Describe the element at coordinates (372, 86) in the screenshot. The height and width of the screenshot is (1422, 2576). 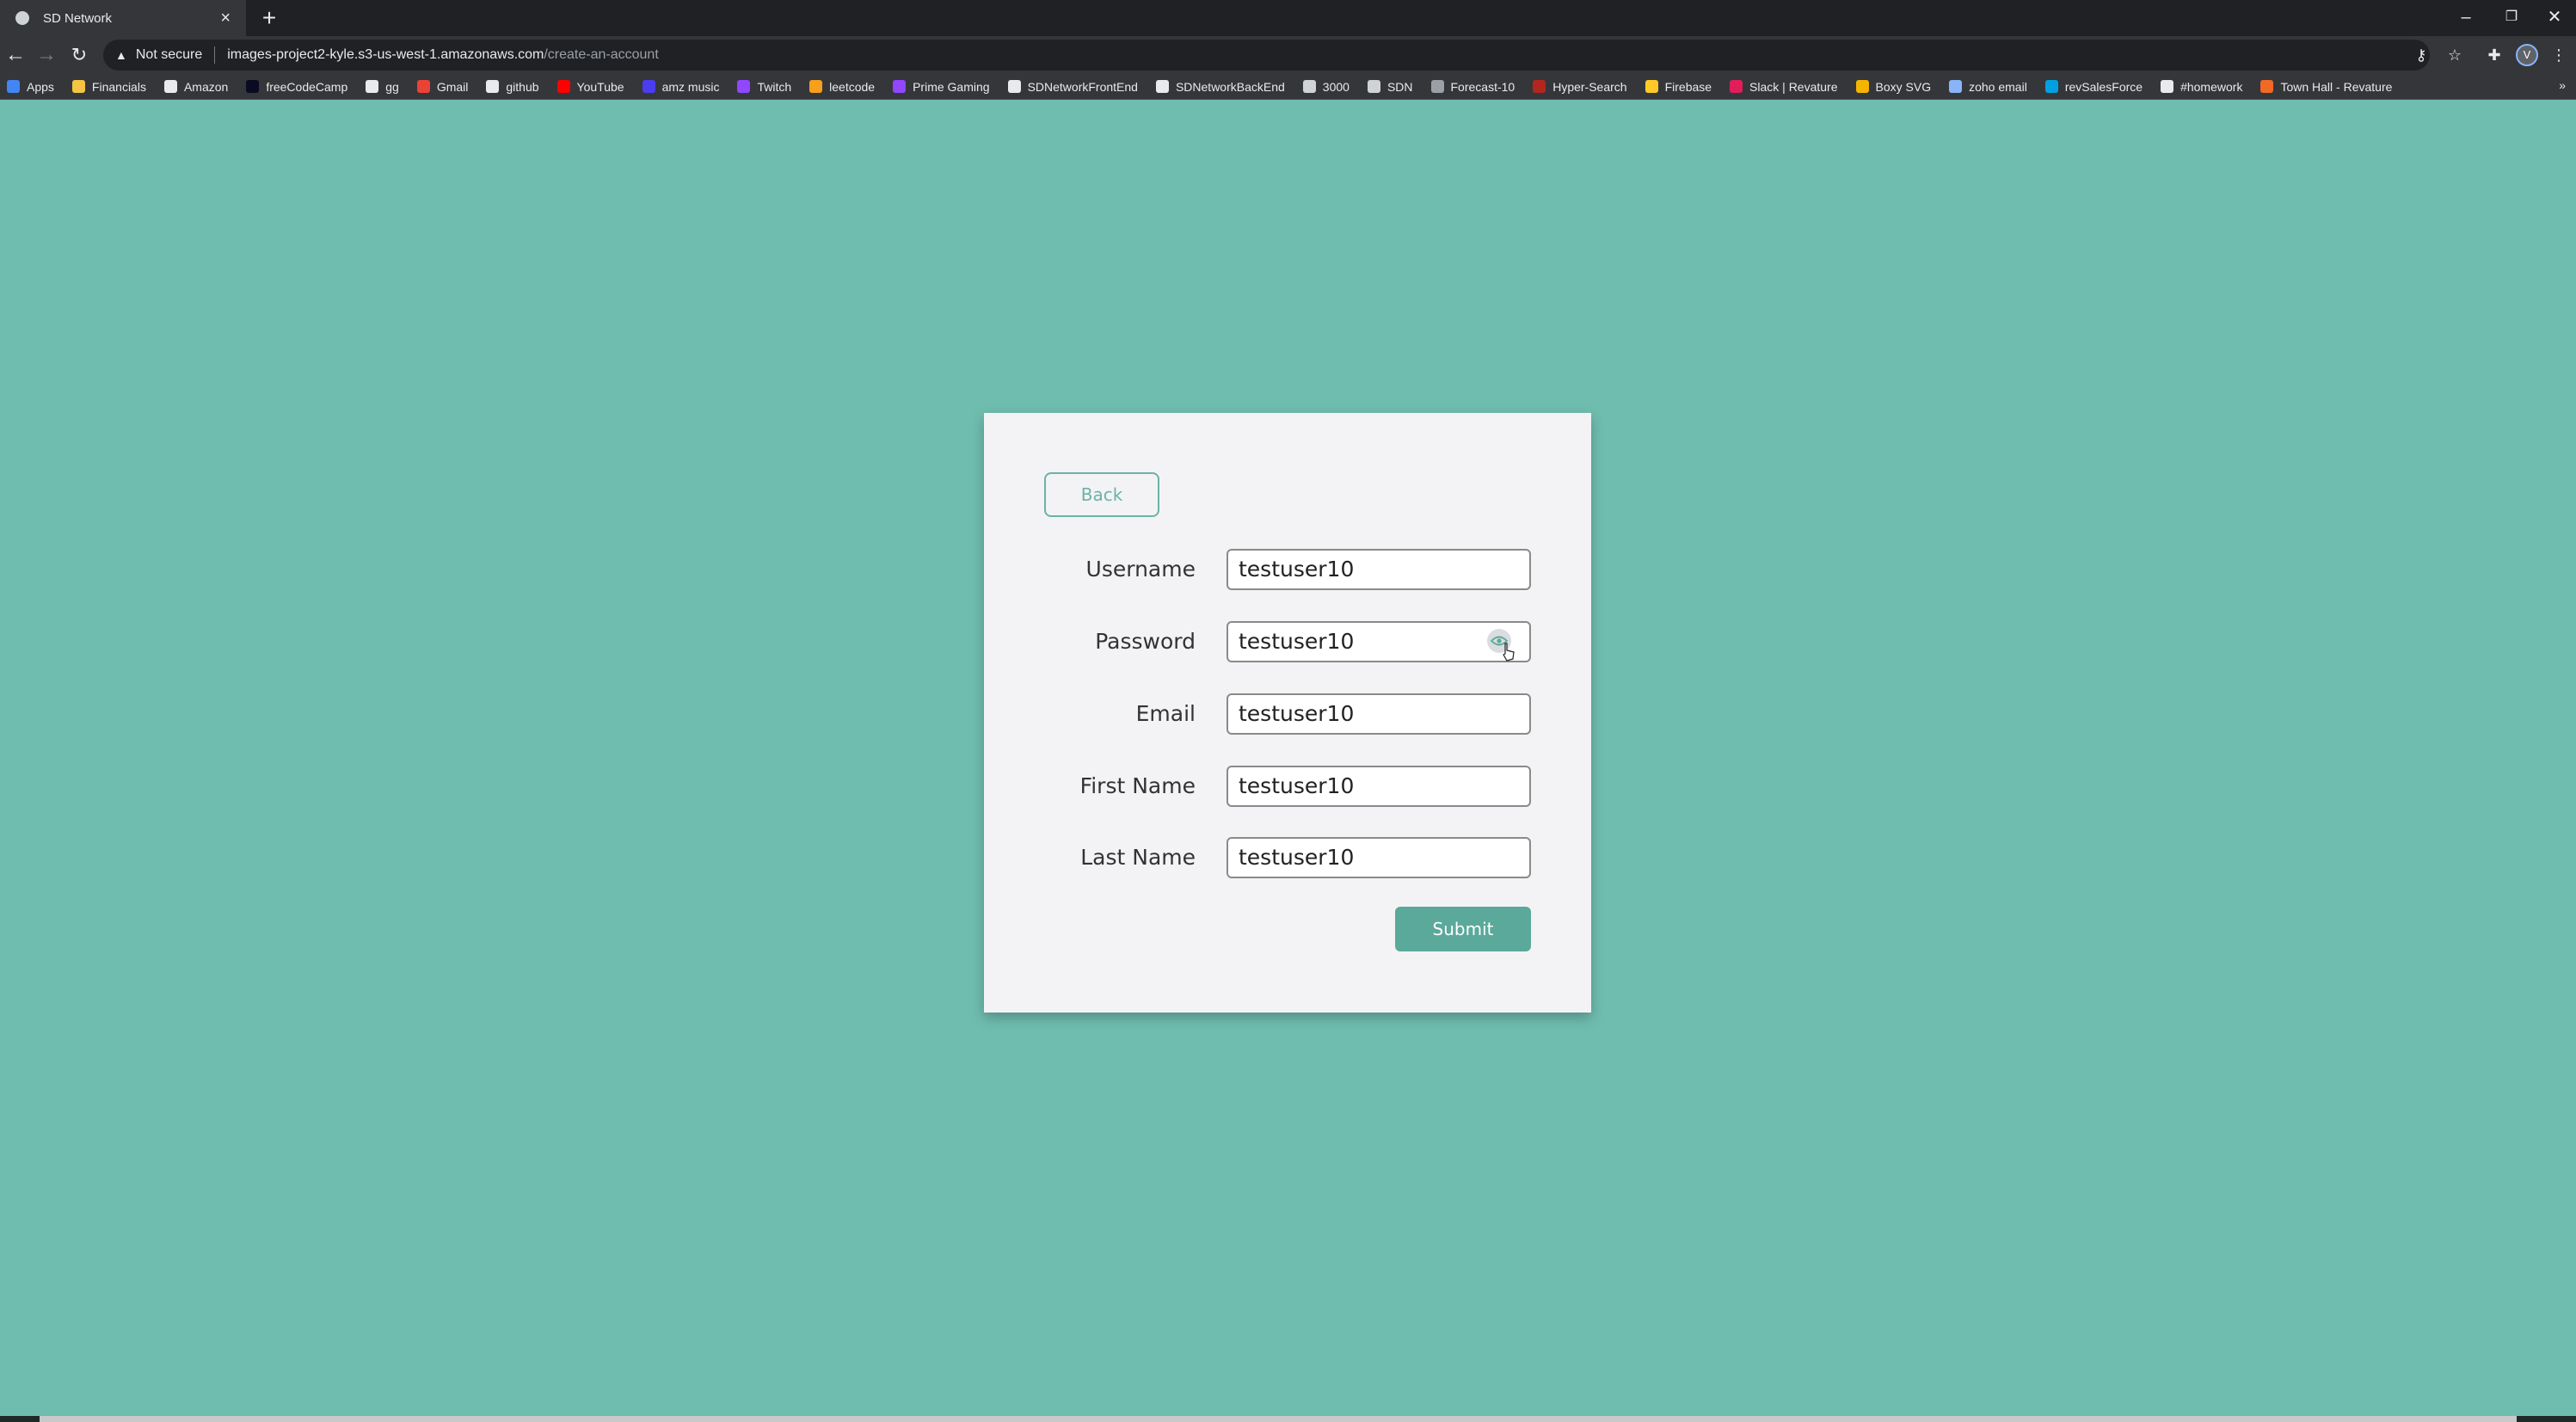
I see `google-icon` at that location.